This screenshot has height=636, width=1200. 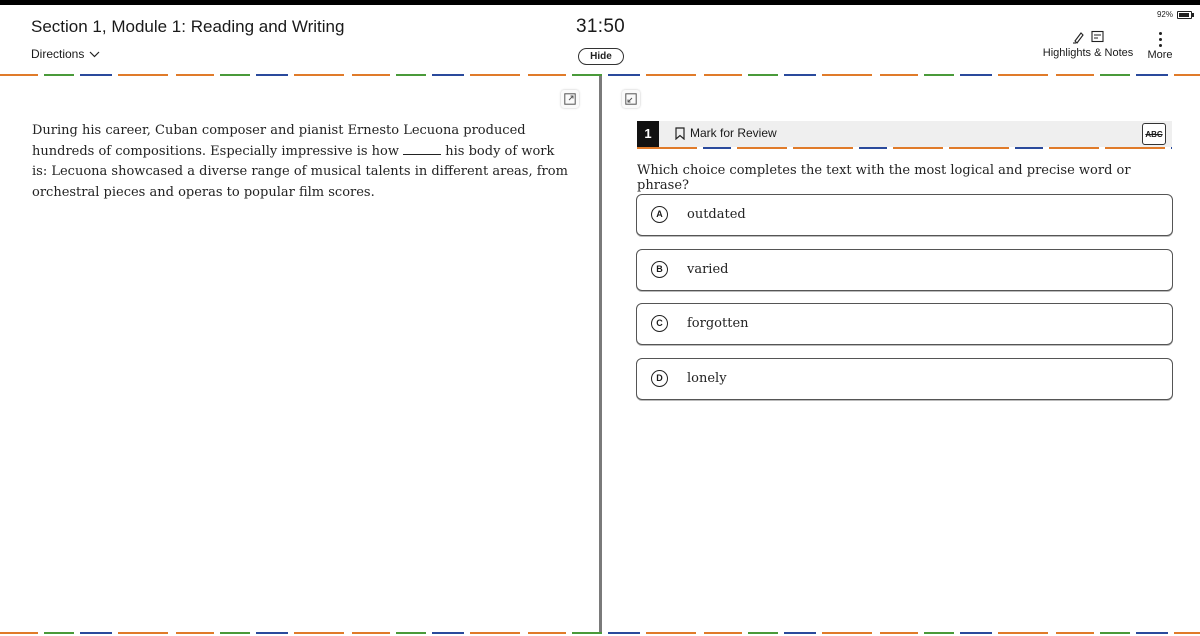 What do you see at coordinates (601, 56) in the screenshot?
I see `hide-timer-button: Hide` at bounding box center [601, 56].